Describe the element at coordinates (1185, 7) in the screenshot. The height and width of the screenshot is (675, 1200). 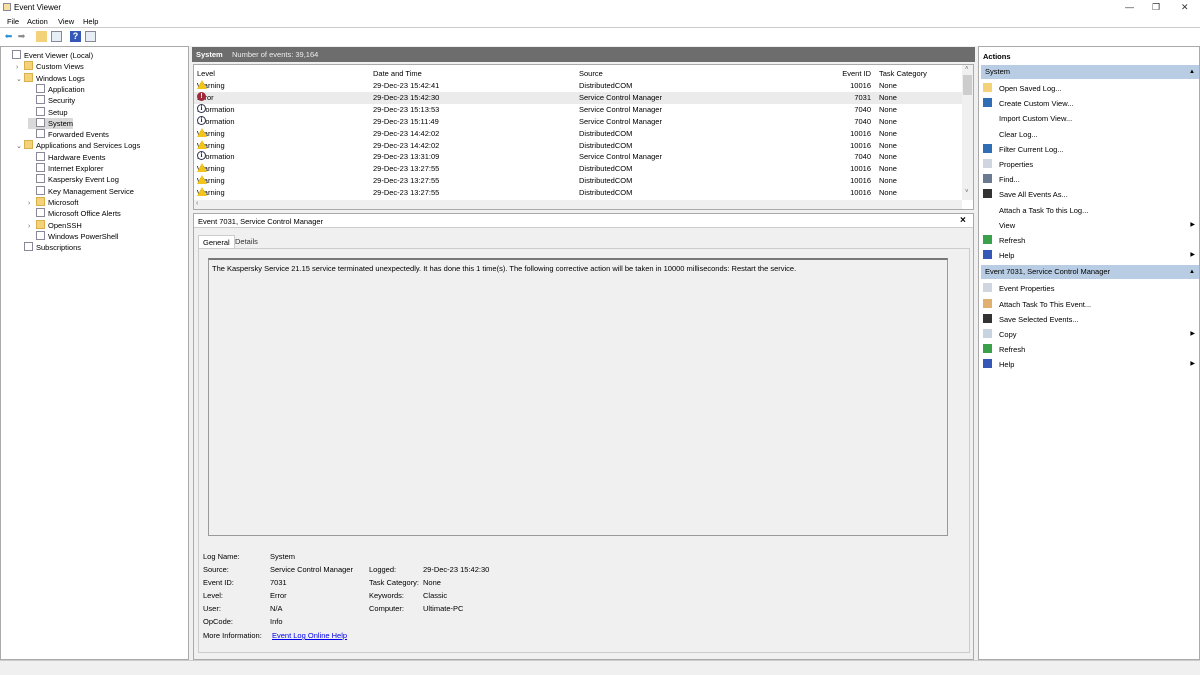
I see `close-button: ✕` at that location.